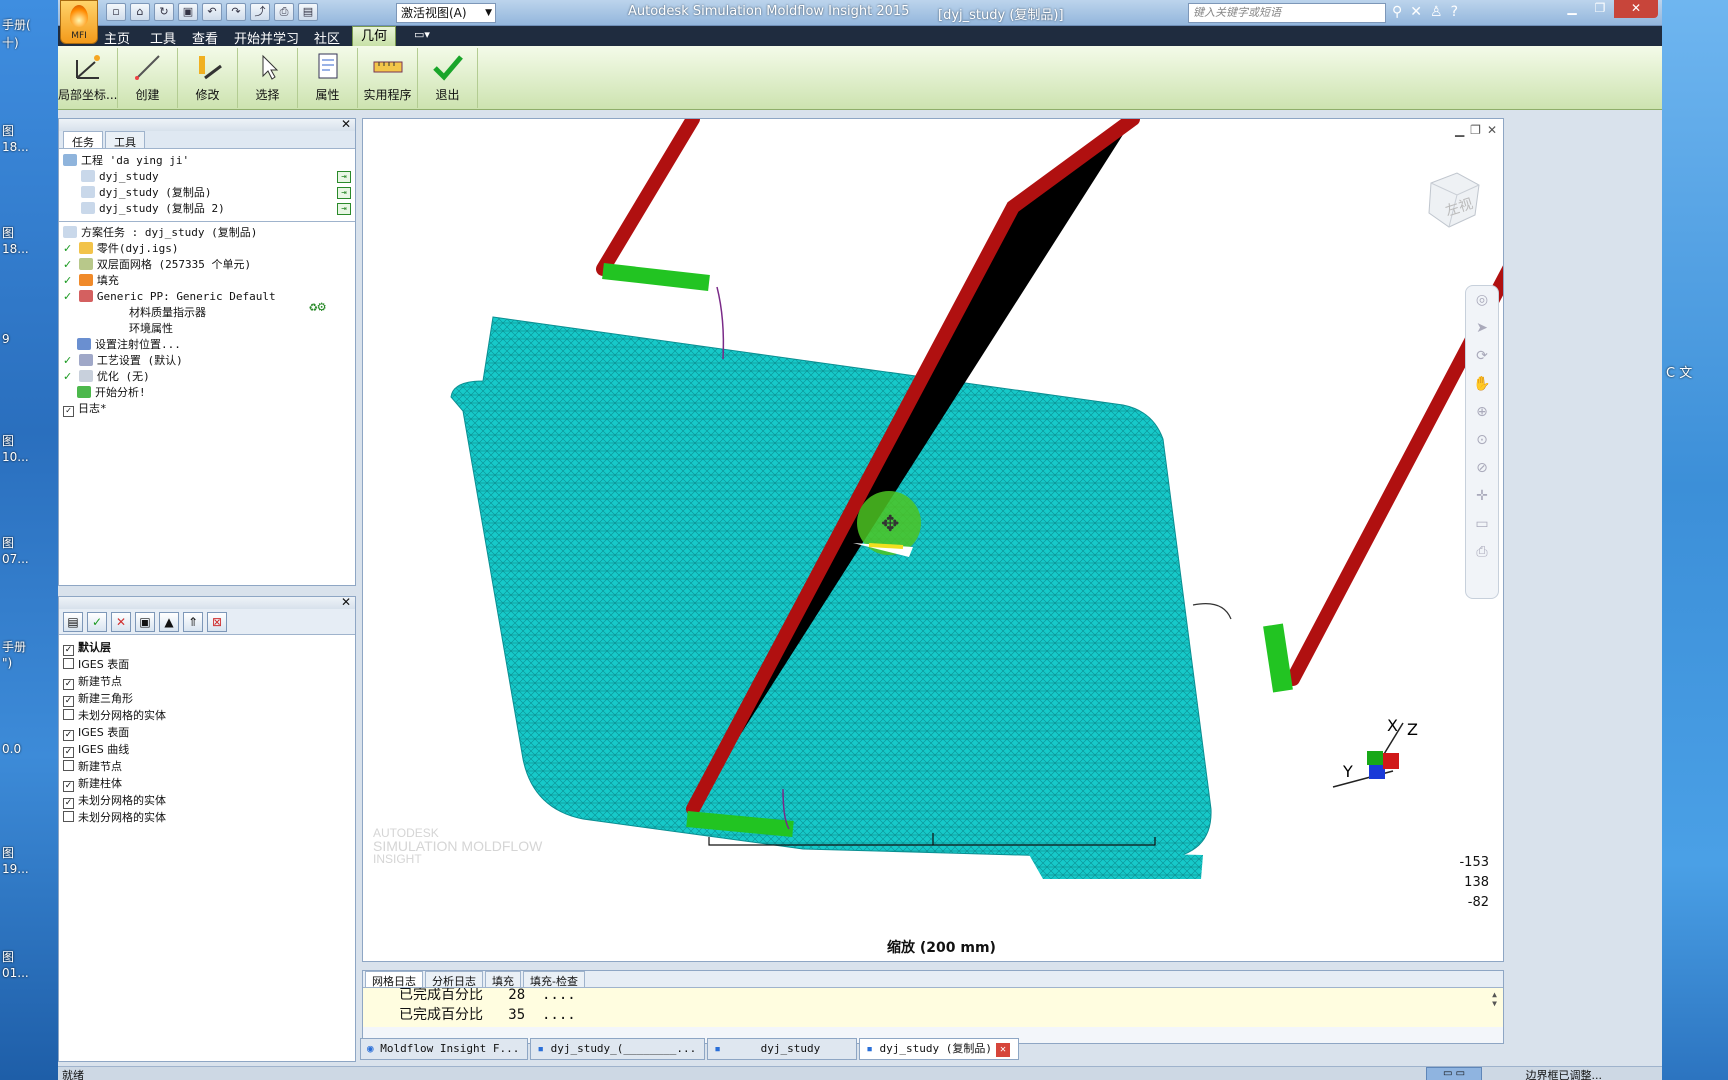 The height and width of the screenshot is (1080, 1728). What do you see at coordinates (422, 34) in the screenshot?
I see `ribbon-options-icon: ▭▾` at bounding box center [422, 34].